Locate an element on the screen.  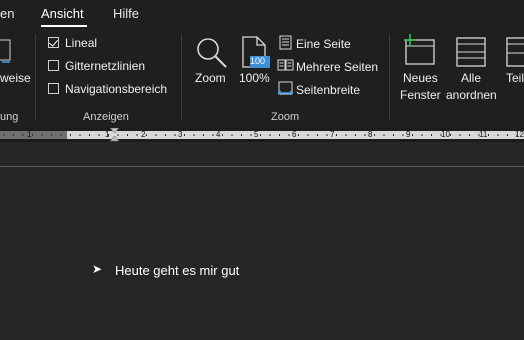
gitternetzlinien-checkbox is located at coordinates (53, 65).